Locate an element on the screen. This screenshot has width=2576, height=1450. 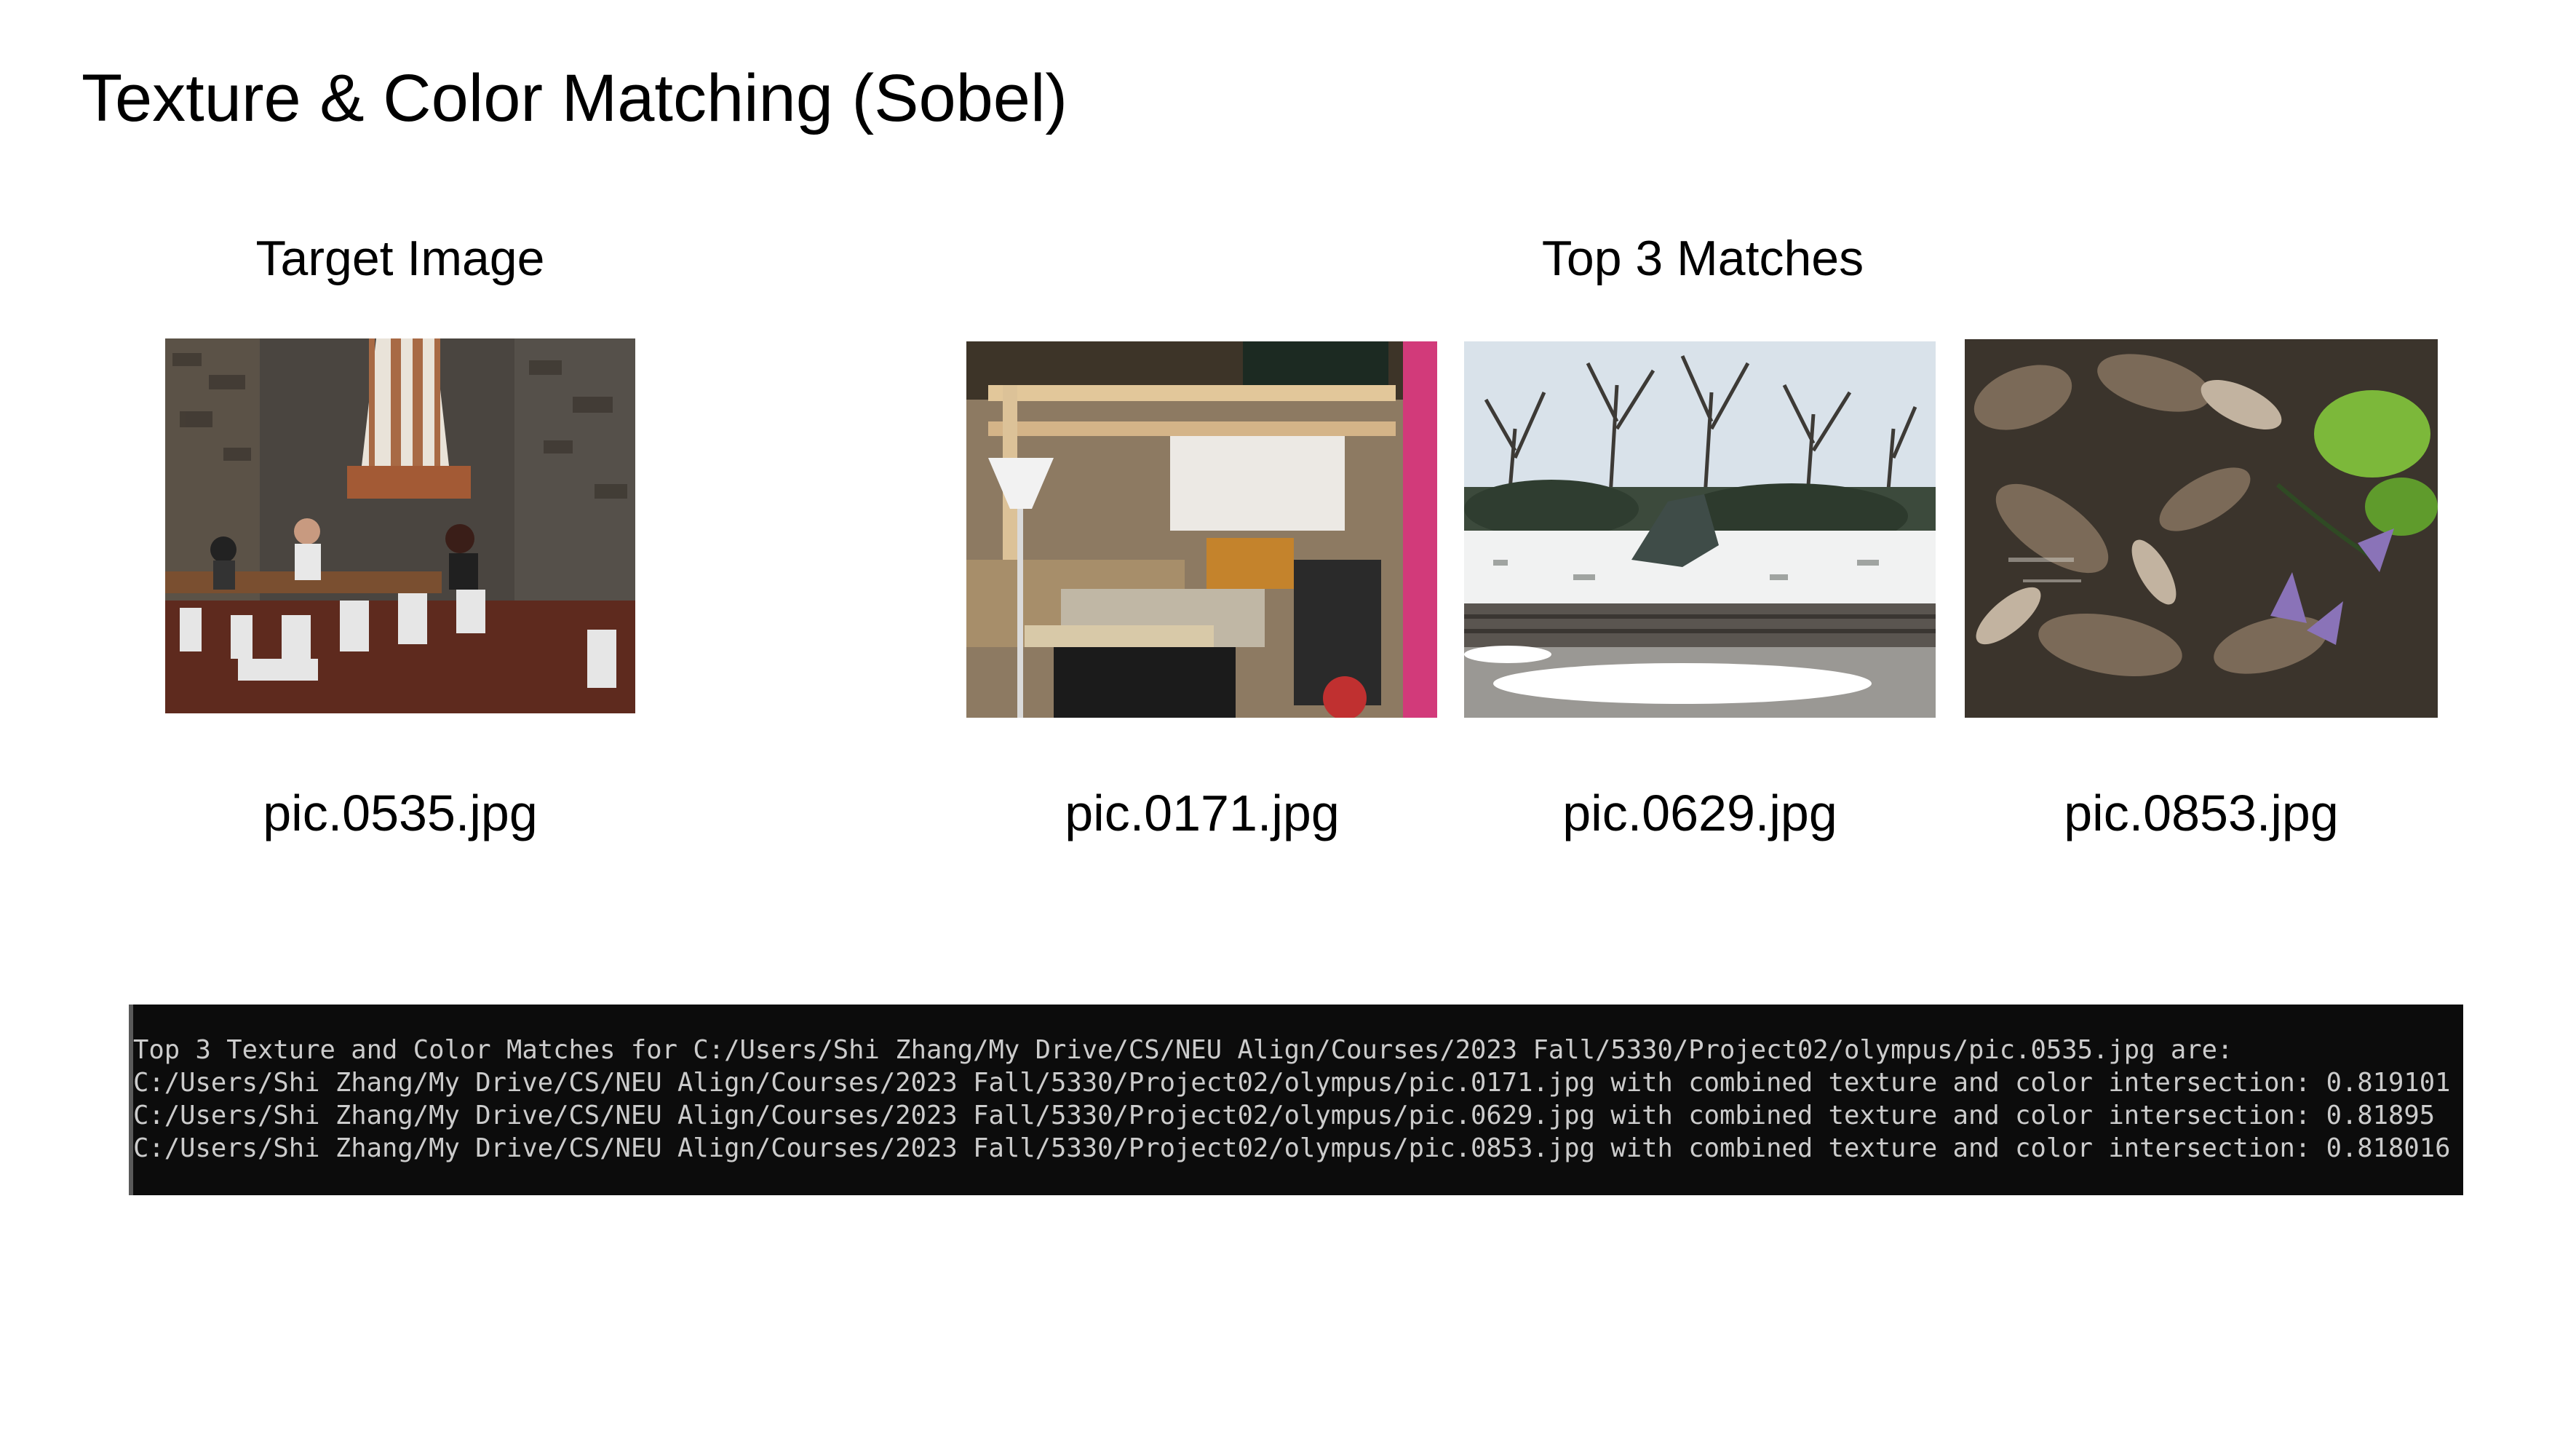
target-filename: pic.0535.jpg is located at coordinates (401, 813).